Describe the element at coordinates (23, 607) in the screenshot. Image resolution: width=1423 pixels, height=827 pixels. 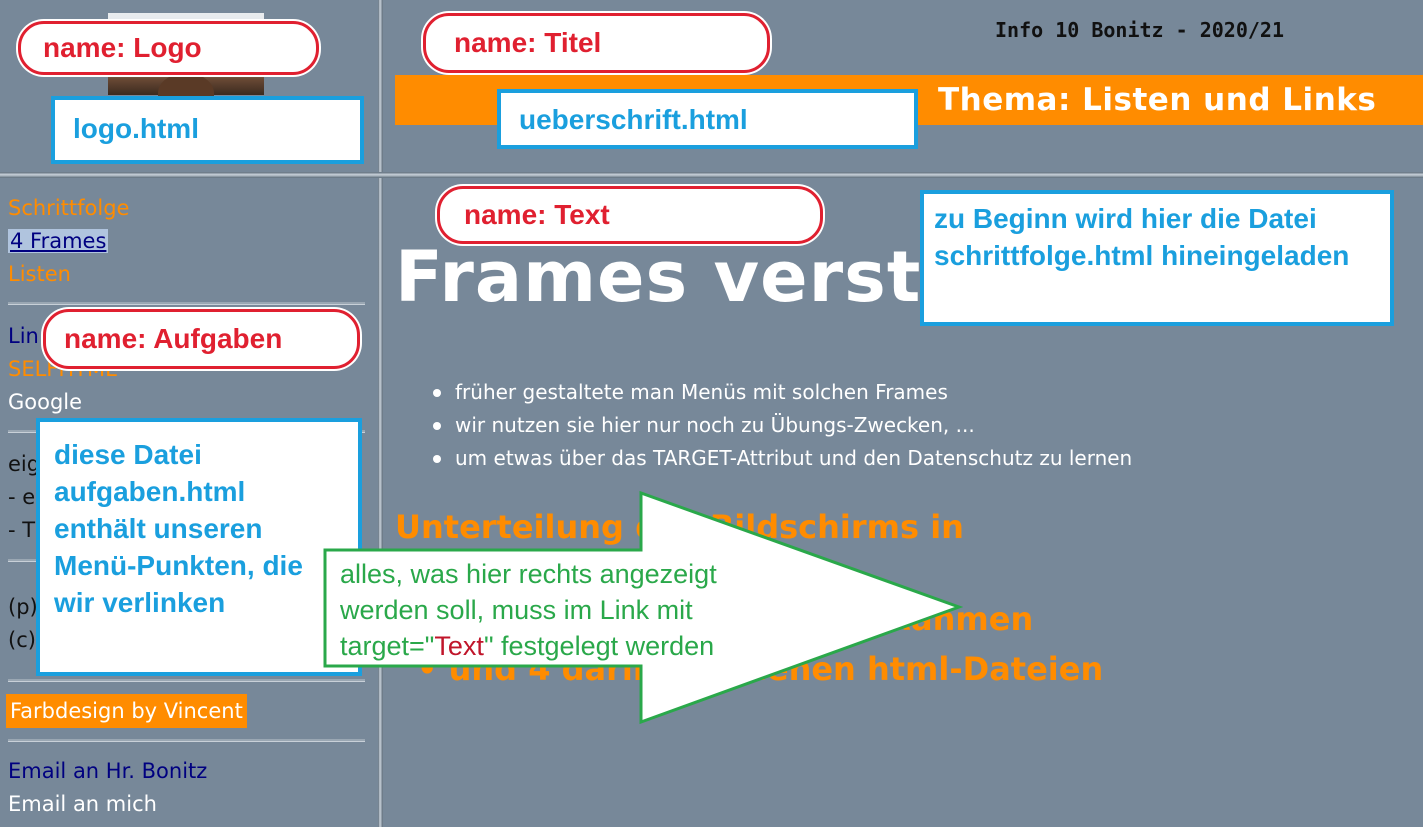
I see `menu-text-p: (p)` at that location.